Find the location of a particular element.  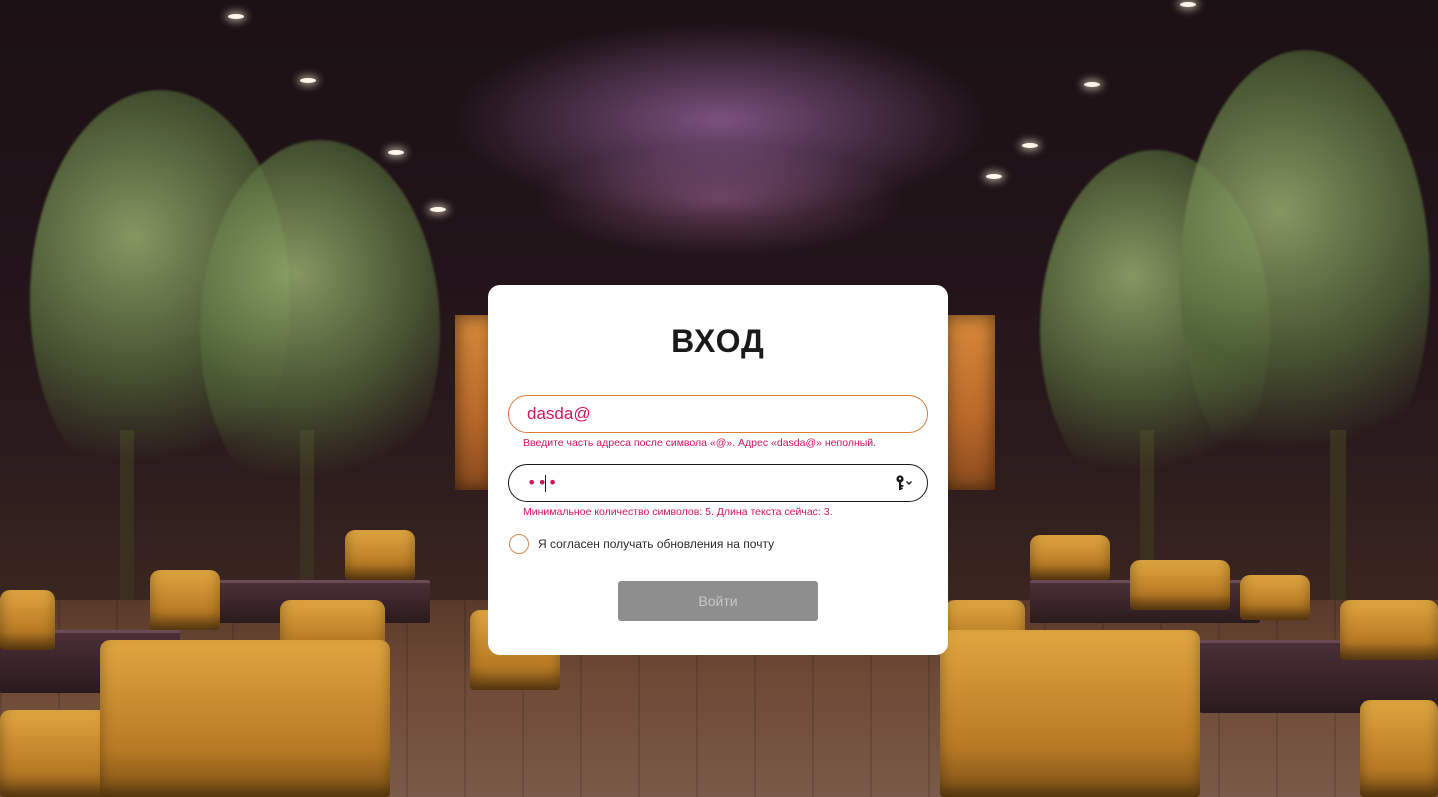

email-input is located at coordinates (707, 414).